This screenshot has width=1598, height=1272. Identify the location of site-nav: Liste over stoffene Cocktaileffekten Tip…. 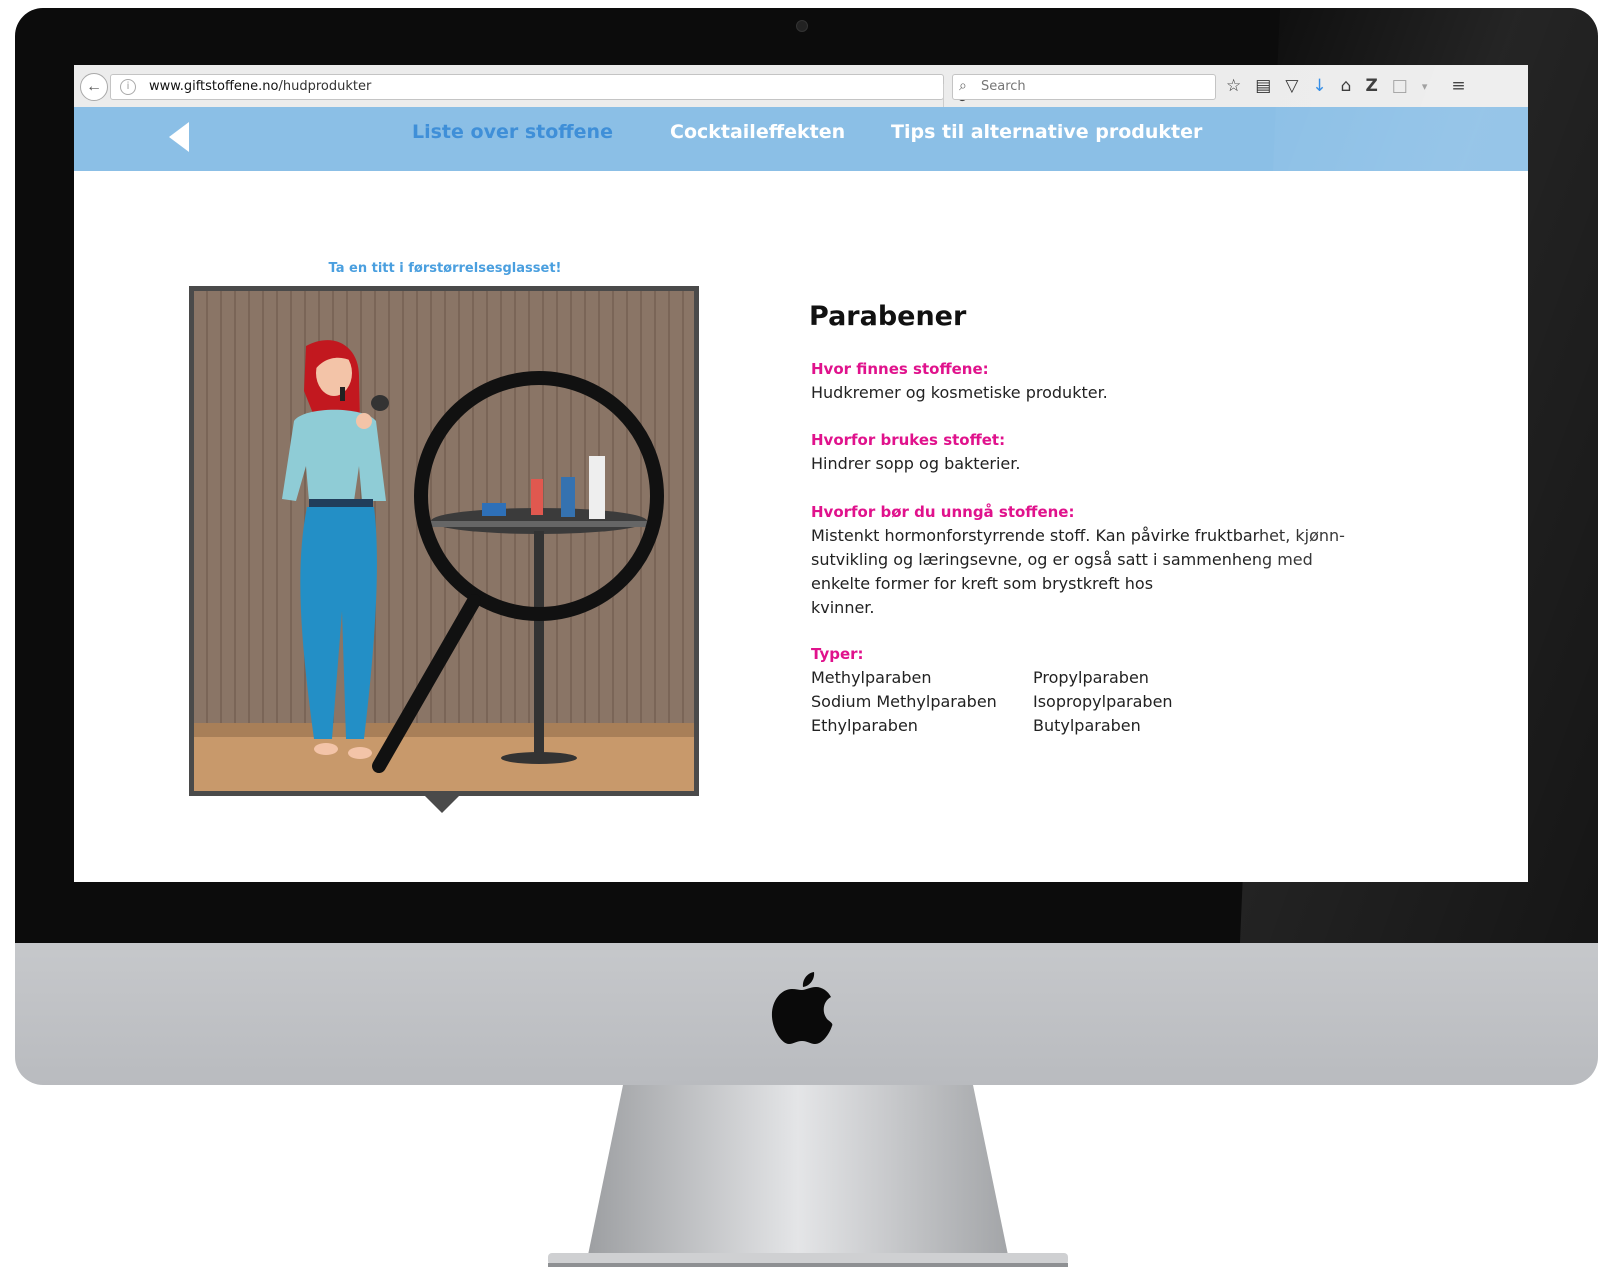
(801, 139).